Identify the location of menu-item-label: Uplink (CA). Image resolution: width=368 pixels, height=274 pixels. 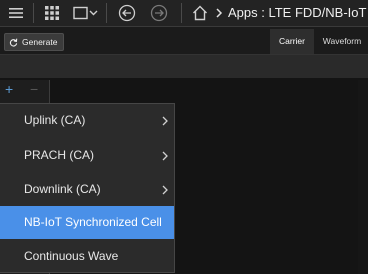
(55, 120).